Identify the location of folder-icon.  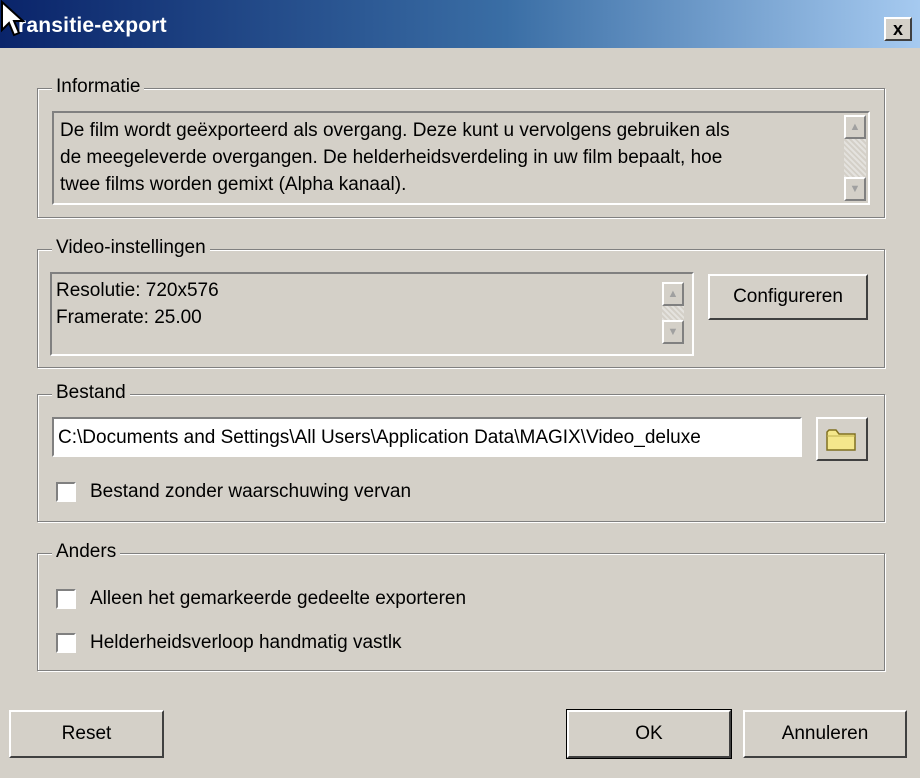
(841, 440).